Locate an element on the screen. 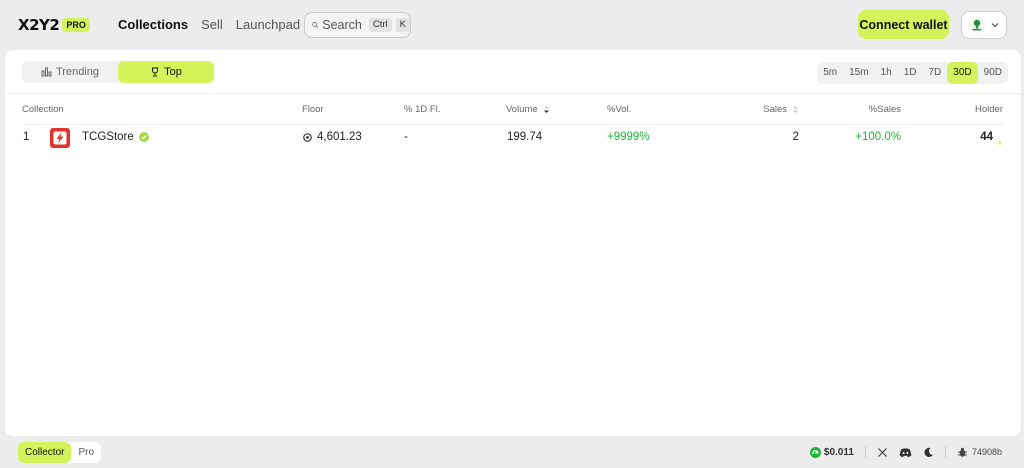 Image resolution: width=1024 pixels, height=468 pixels. nav-sell: Sell is located at coordinates (212, 24).